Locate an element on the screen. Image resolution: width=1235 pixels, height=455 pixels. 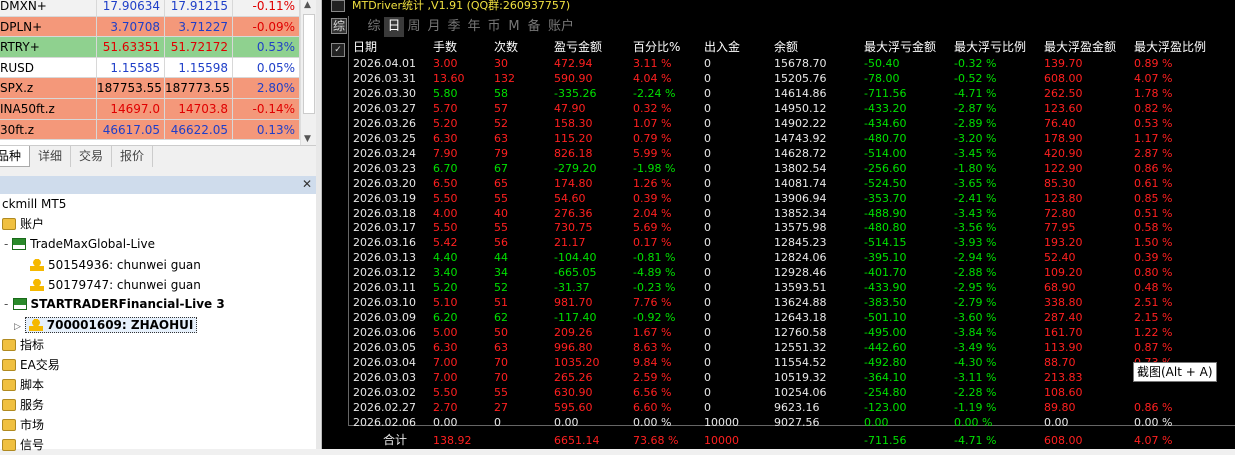
table-cell: 1.22 % is located at coordinates (1153, 333).